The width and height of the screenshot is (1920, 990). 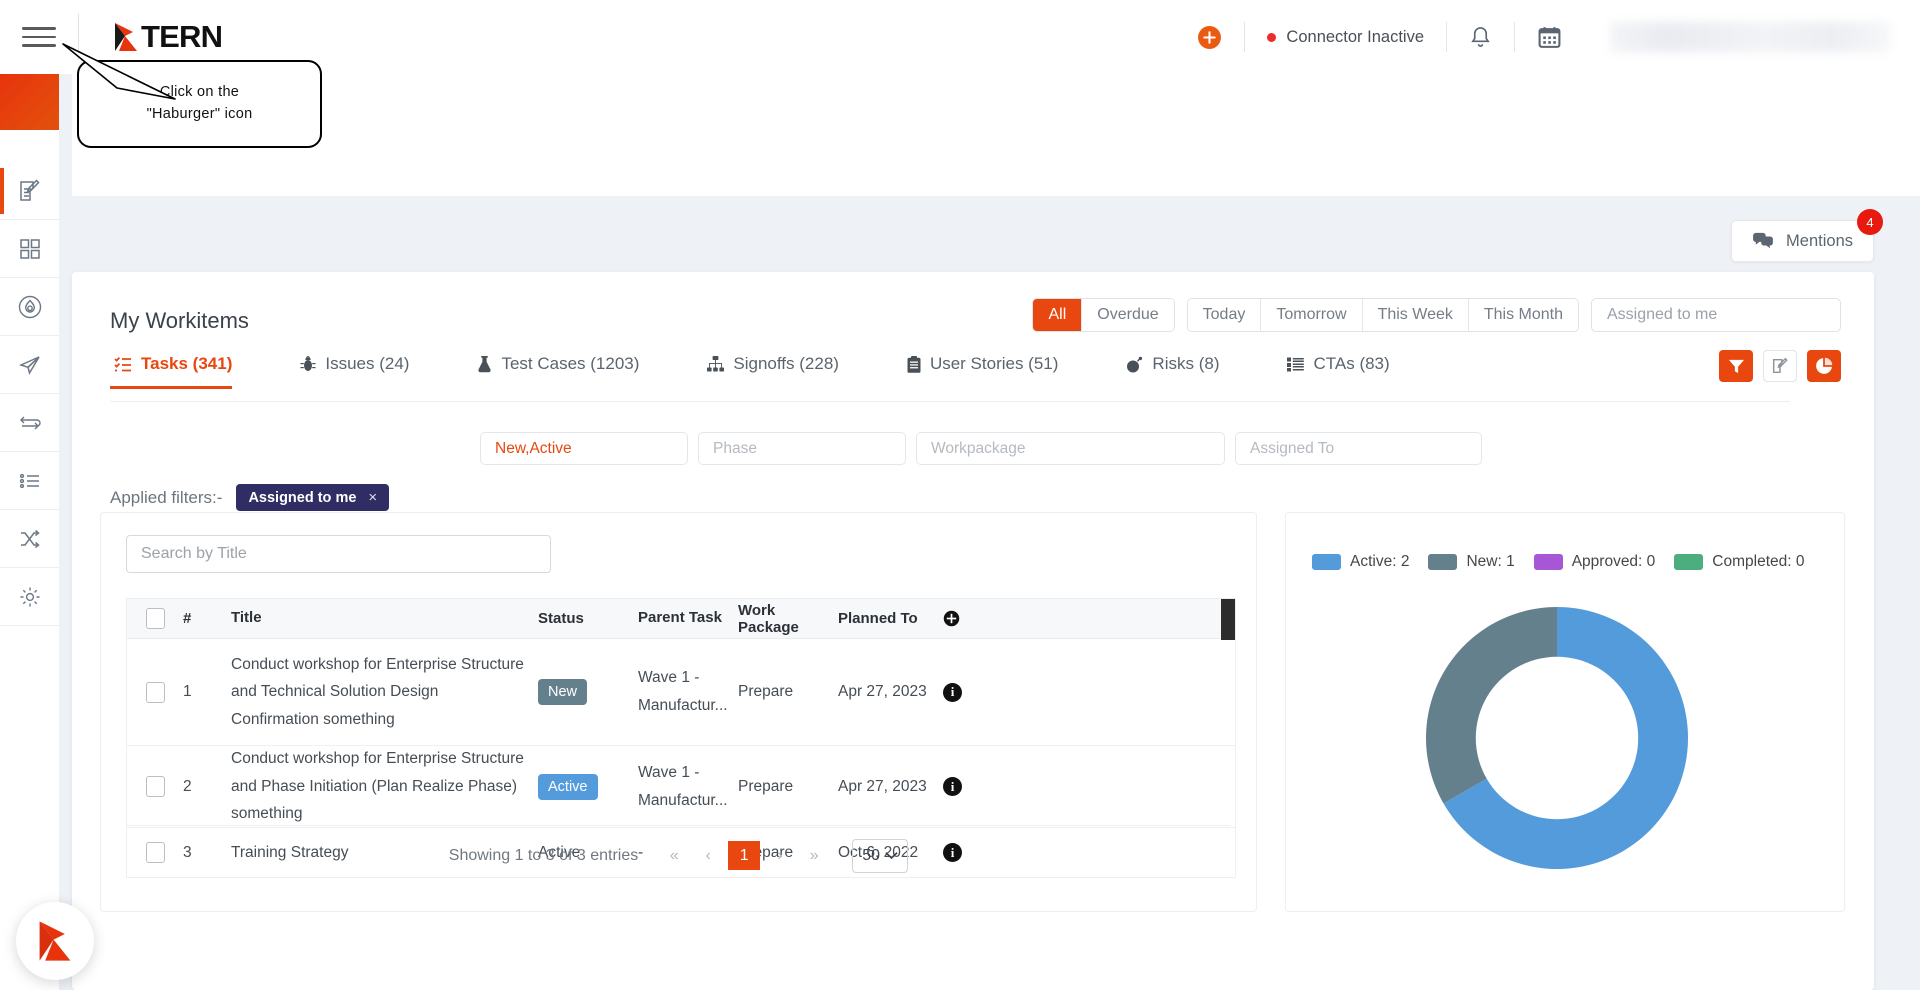 I want to click on search-input: Search by Title, so click(x=338, y=554).